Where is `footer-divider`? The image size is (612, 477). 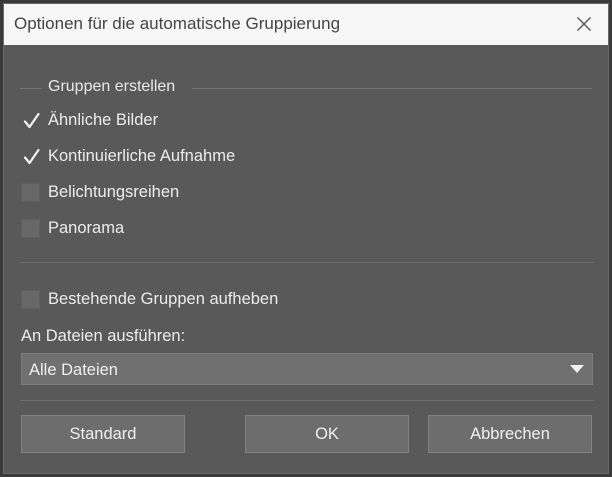
footer-divider is located at coordinates (307, 400).